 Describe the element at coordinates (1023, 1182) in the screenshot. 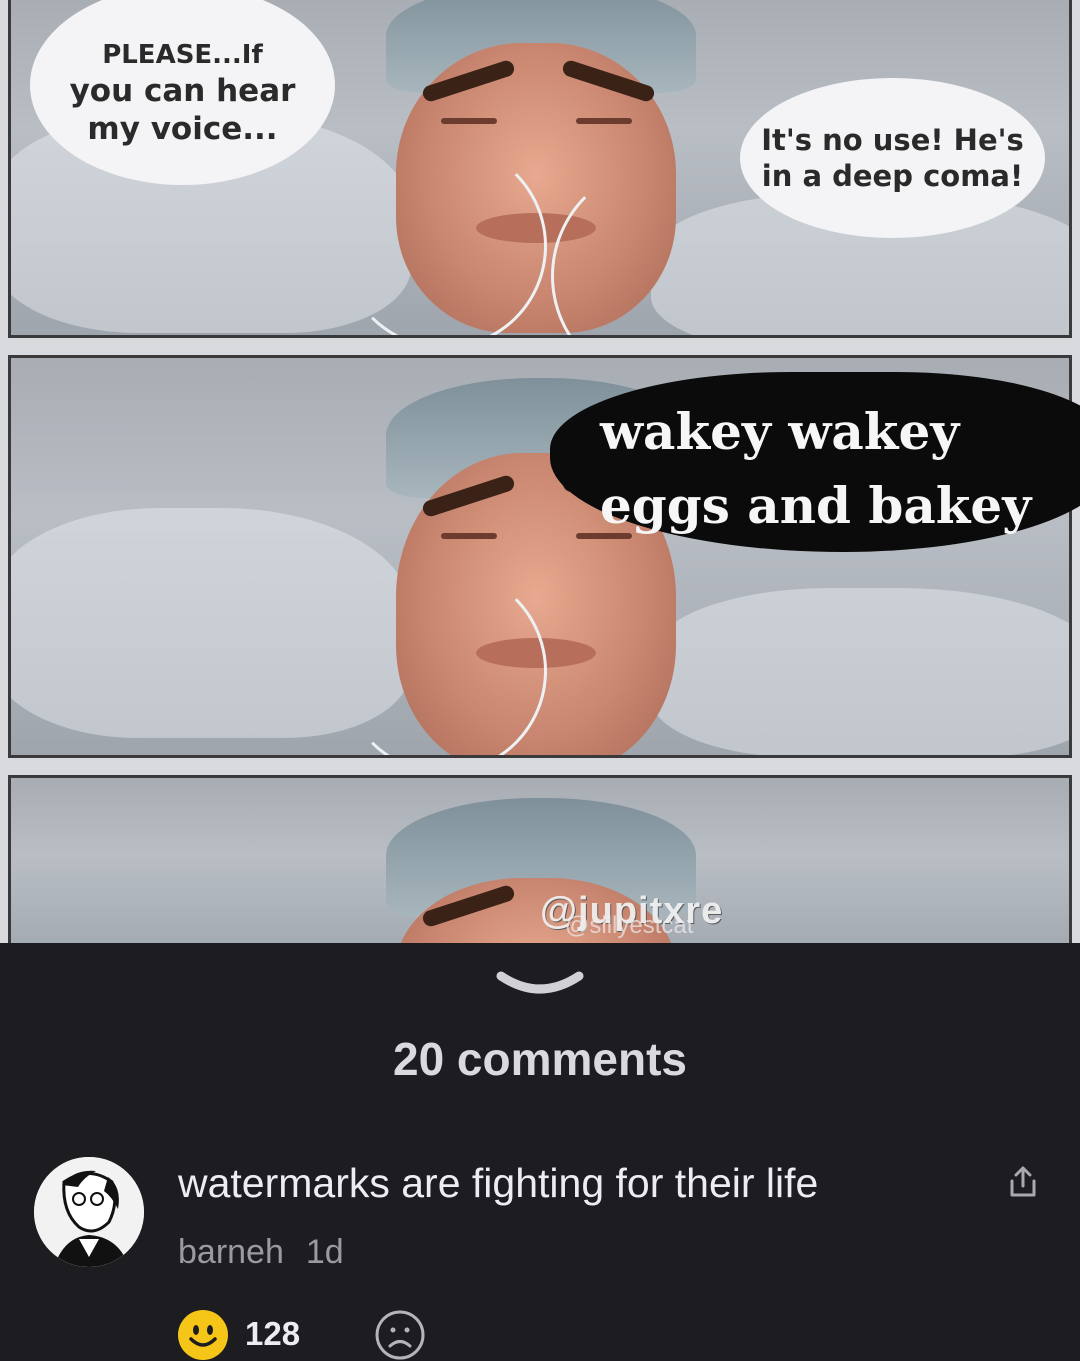

I see `share-icon` at that location.